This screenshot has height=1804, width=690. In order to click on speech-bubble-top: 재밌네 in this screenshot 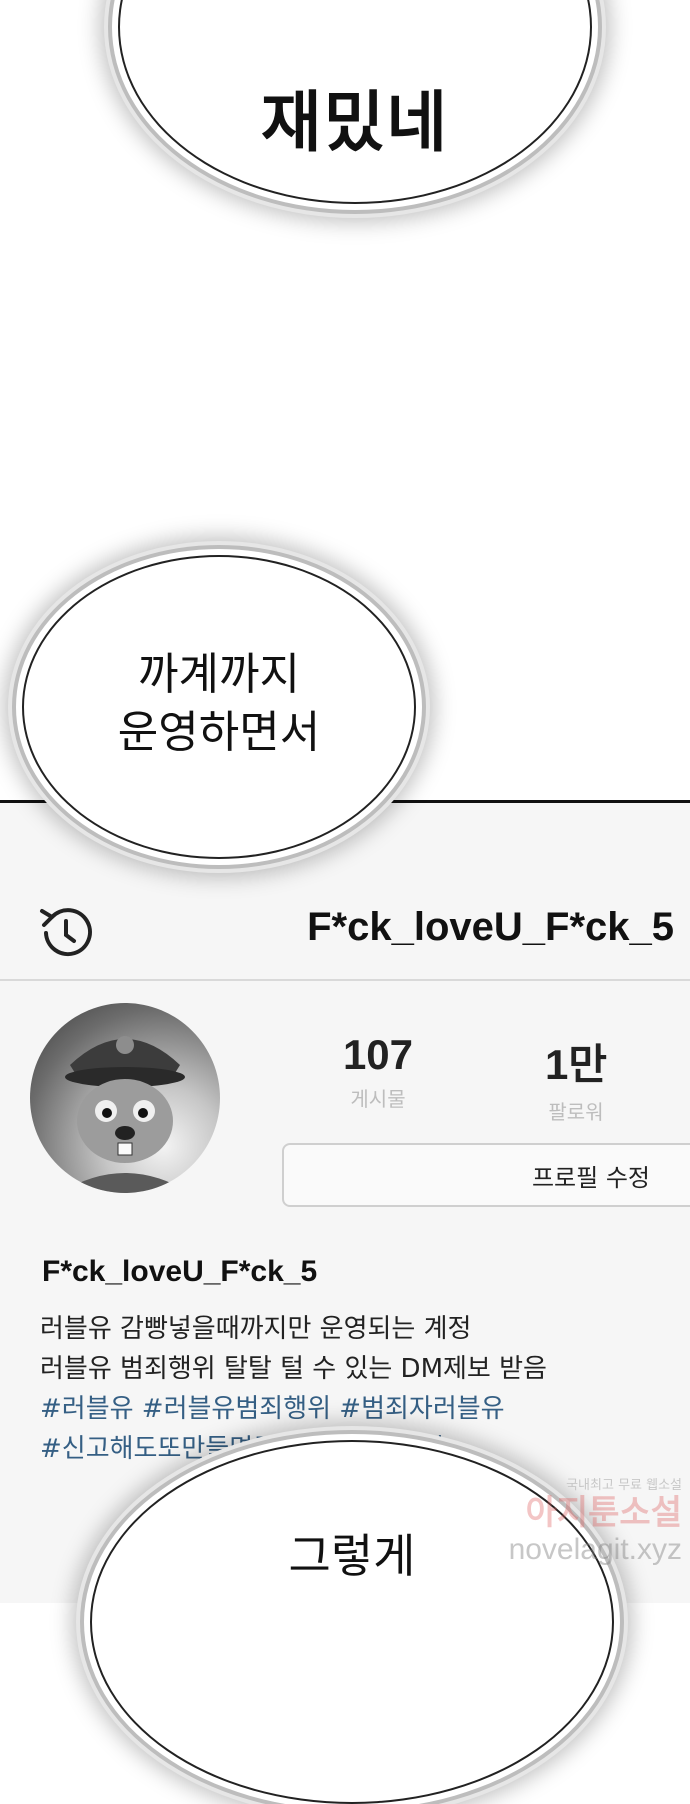, I will do `click(355, 102)`.